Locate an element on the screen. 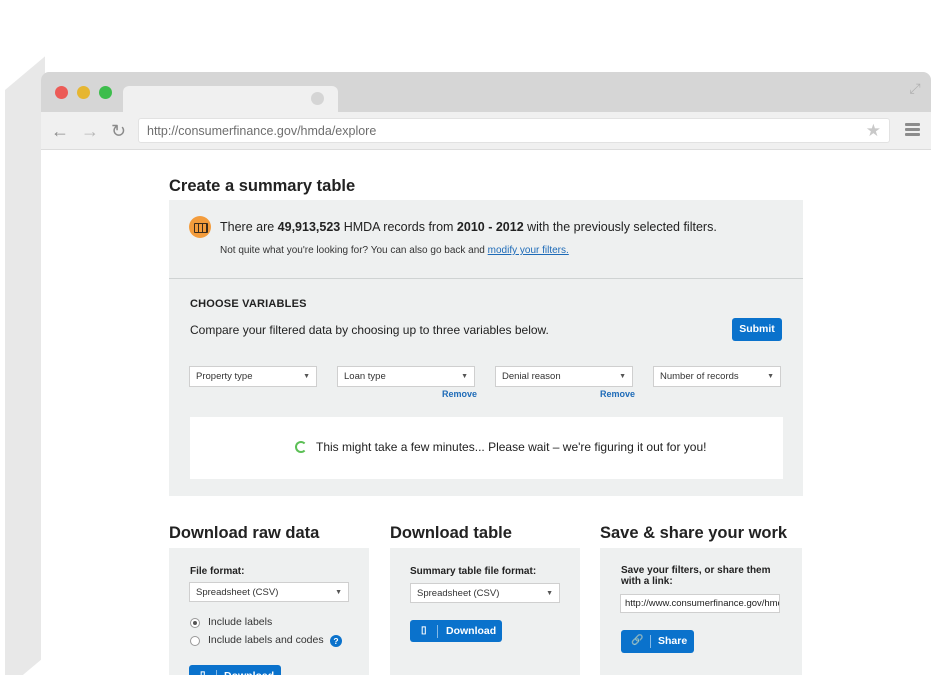 This screenshot has height=675, width=950. variable-select-1: Property type ▼ is located at coordinates (253, 376).